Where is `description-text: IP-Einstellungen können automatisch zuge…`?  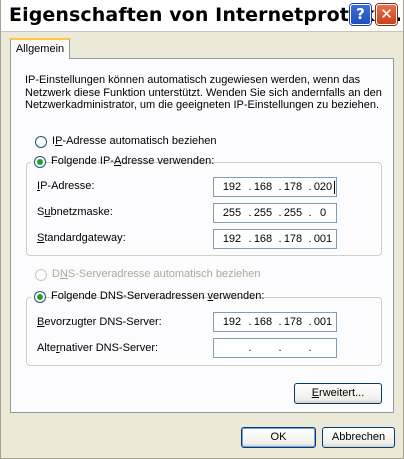
description-text: IP-Einstellungen können automatisch zuge… is located at coordinates (203, 93).